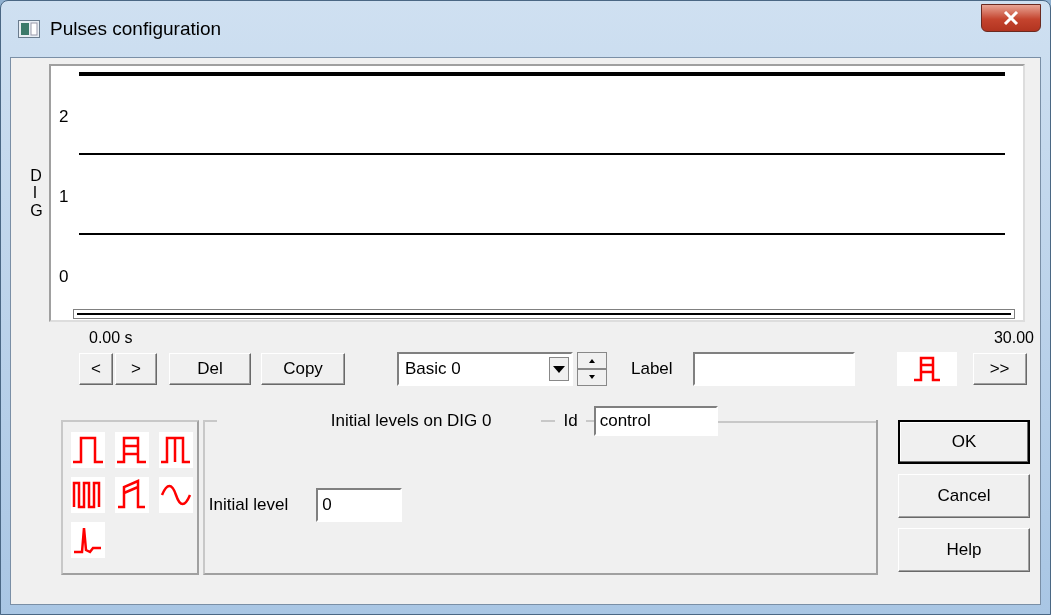 The width and height of the screenshot is (1051, 615). What do you see at coordinates (964, 550) in the screenshot?
I see `help-button: Help` at bounding box center [964, 550].